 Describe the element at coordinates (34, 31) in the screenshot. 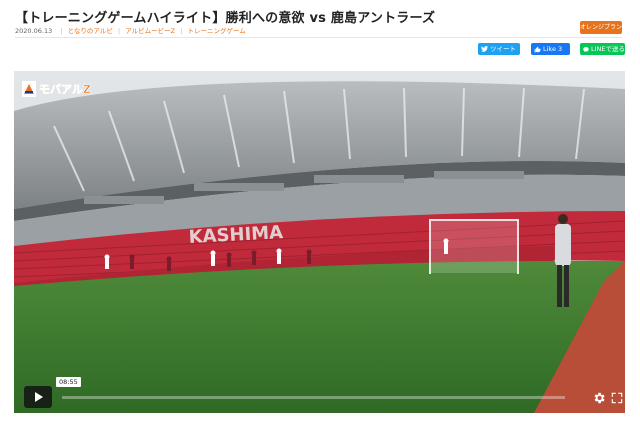

I see `post-date: 2020.06.13` at that location.